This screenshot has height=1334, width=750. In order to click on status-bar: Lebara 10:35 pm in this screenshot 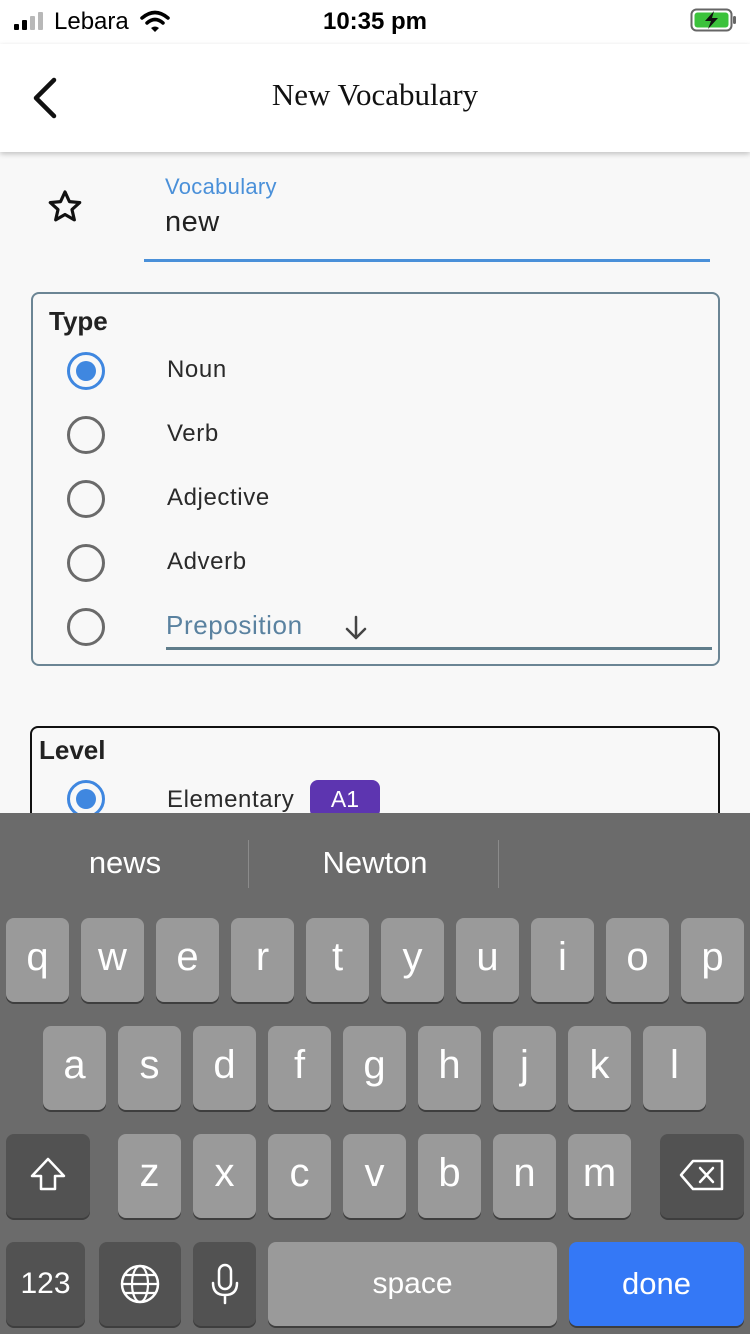, I will do `click(375, 22)`.